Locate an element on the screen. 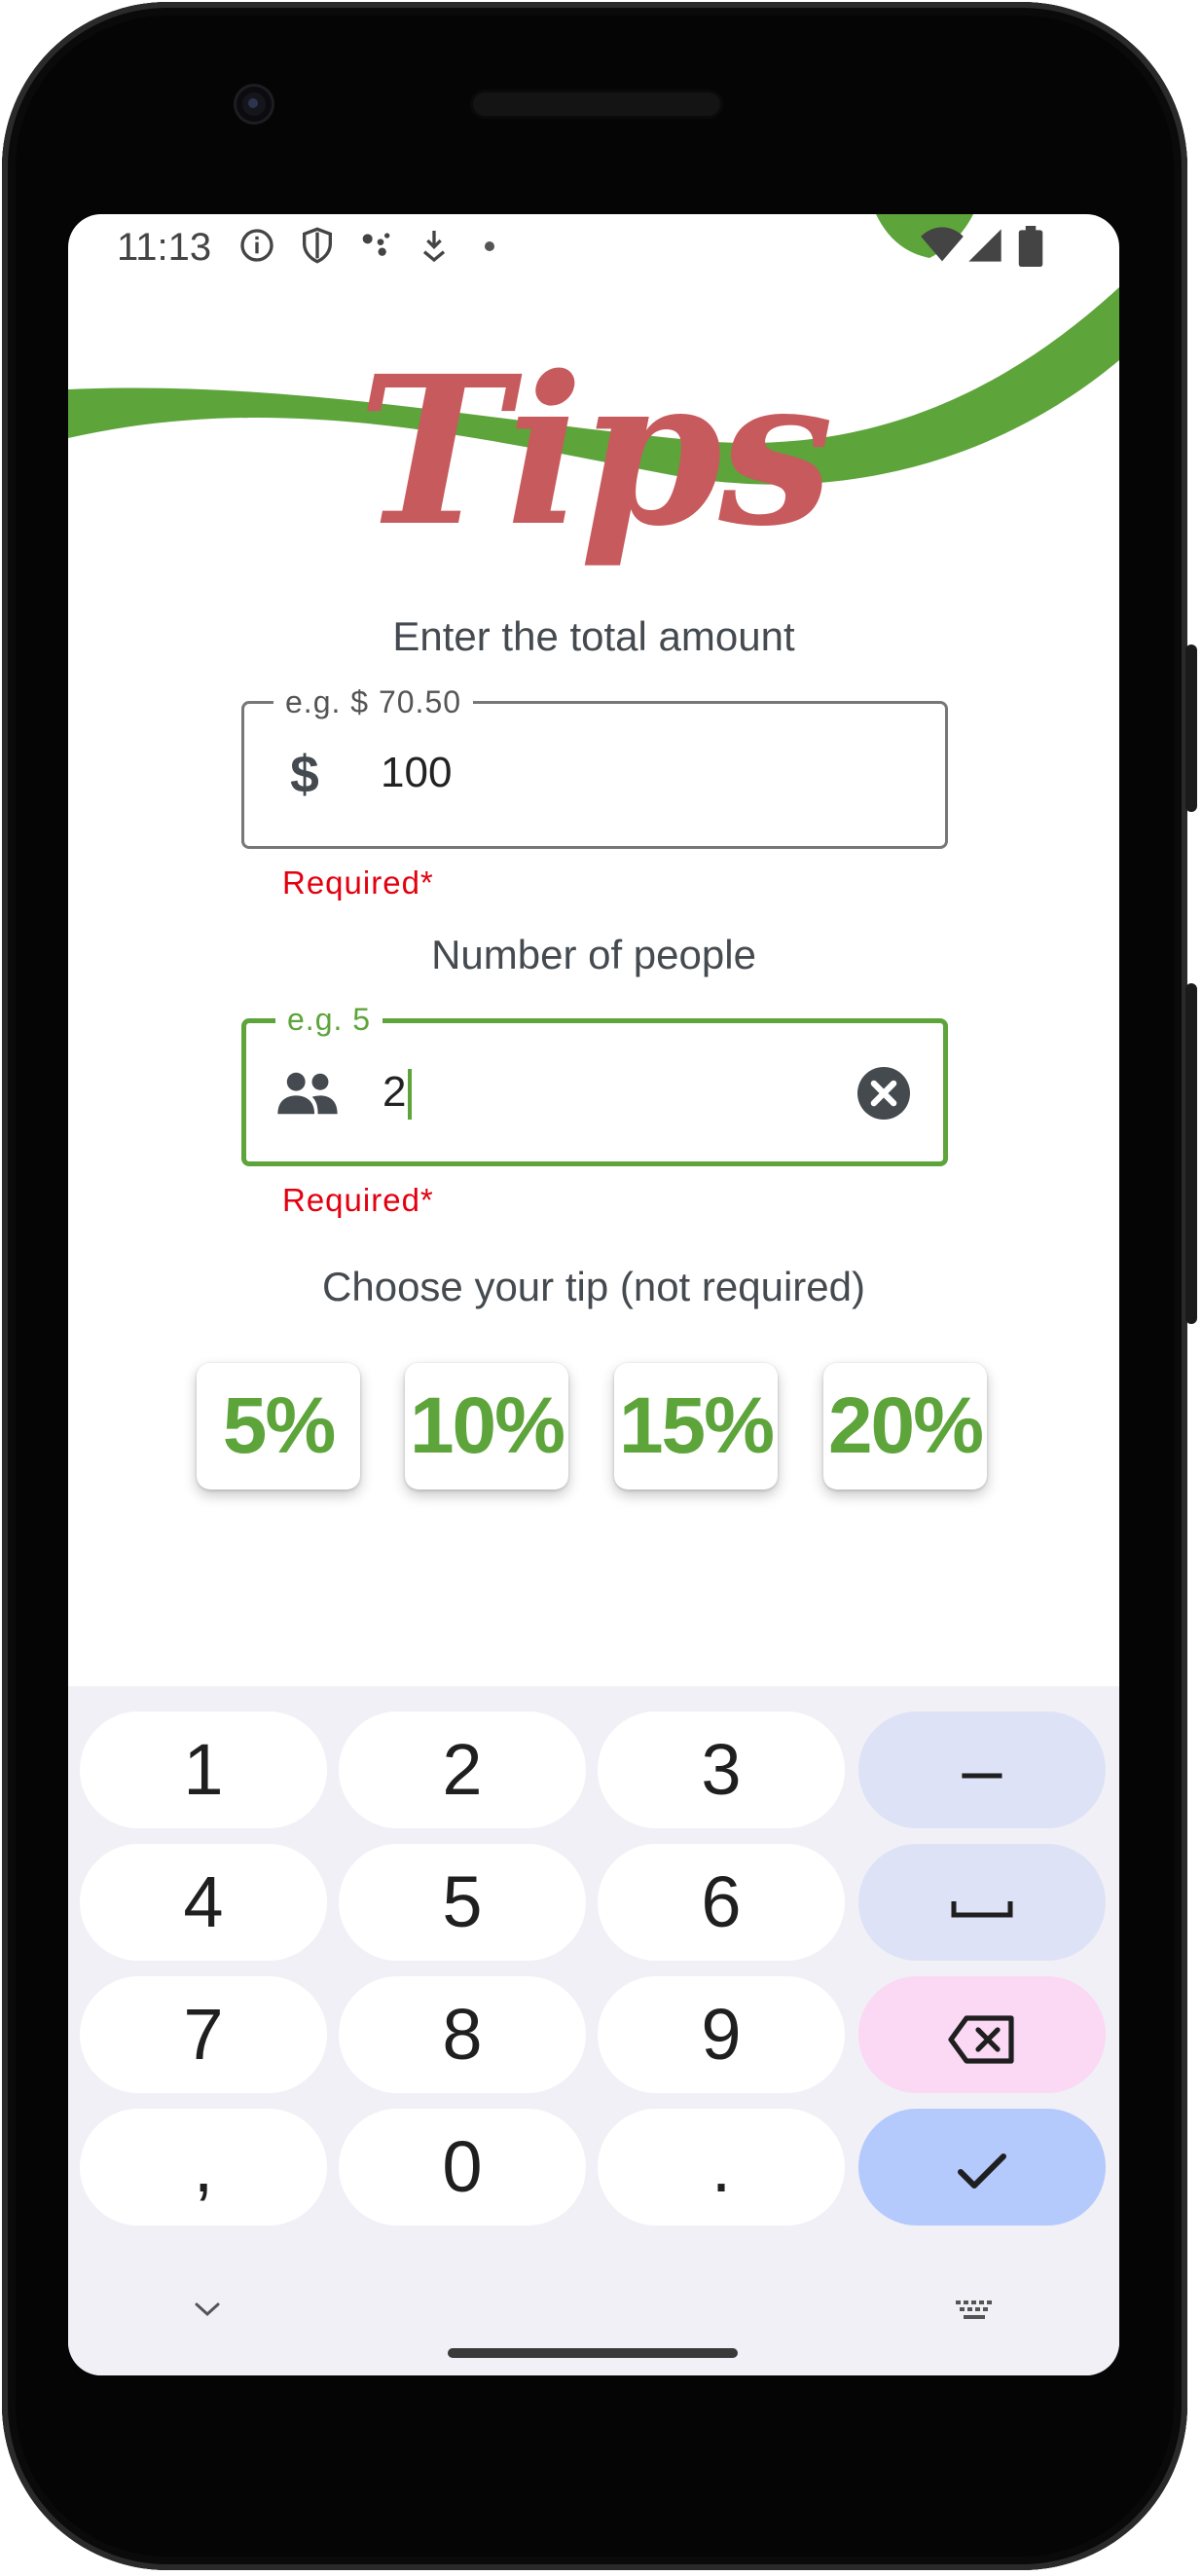 The width and height of the screenshot is (1202, 2576). key-1: 1 is located at coordinates (203, 1769).